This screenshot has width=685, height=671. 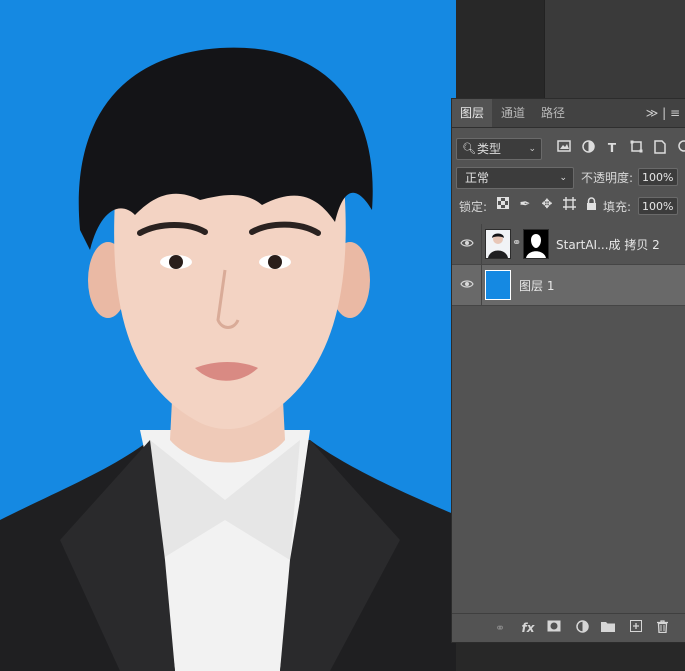 I want to click on fill-input: 100%, so click(x=658, y=206).